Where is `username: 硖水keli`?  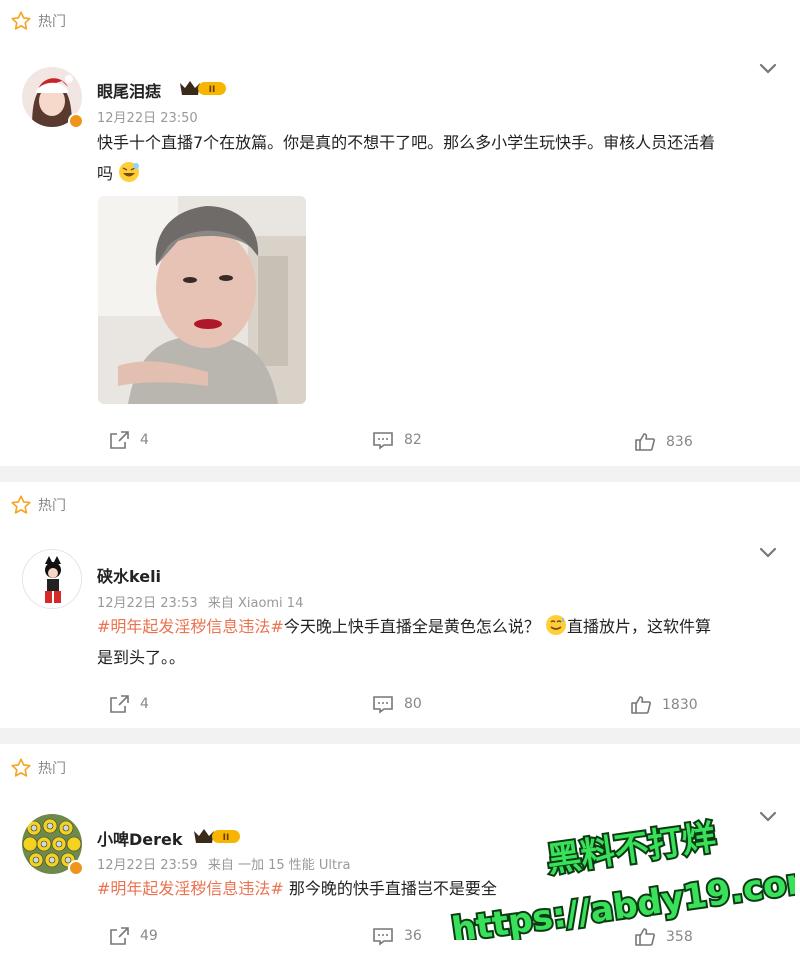 username: 硖水keli is located at coordinates (129, 575).